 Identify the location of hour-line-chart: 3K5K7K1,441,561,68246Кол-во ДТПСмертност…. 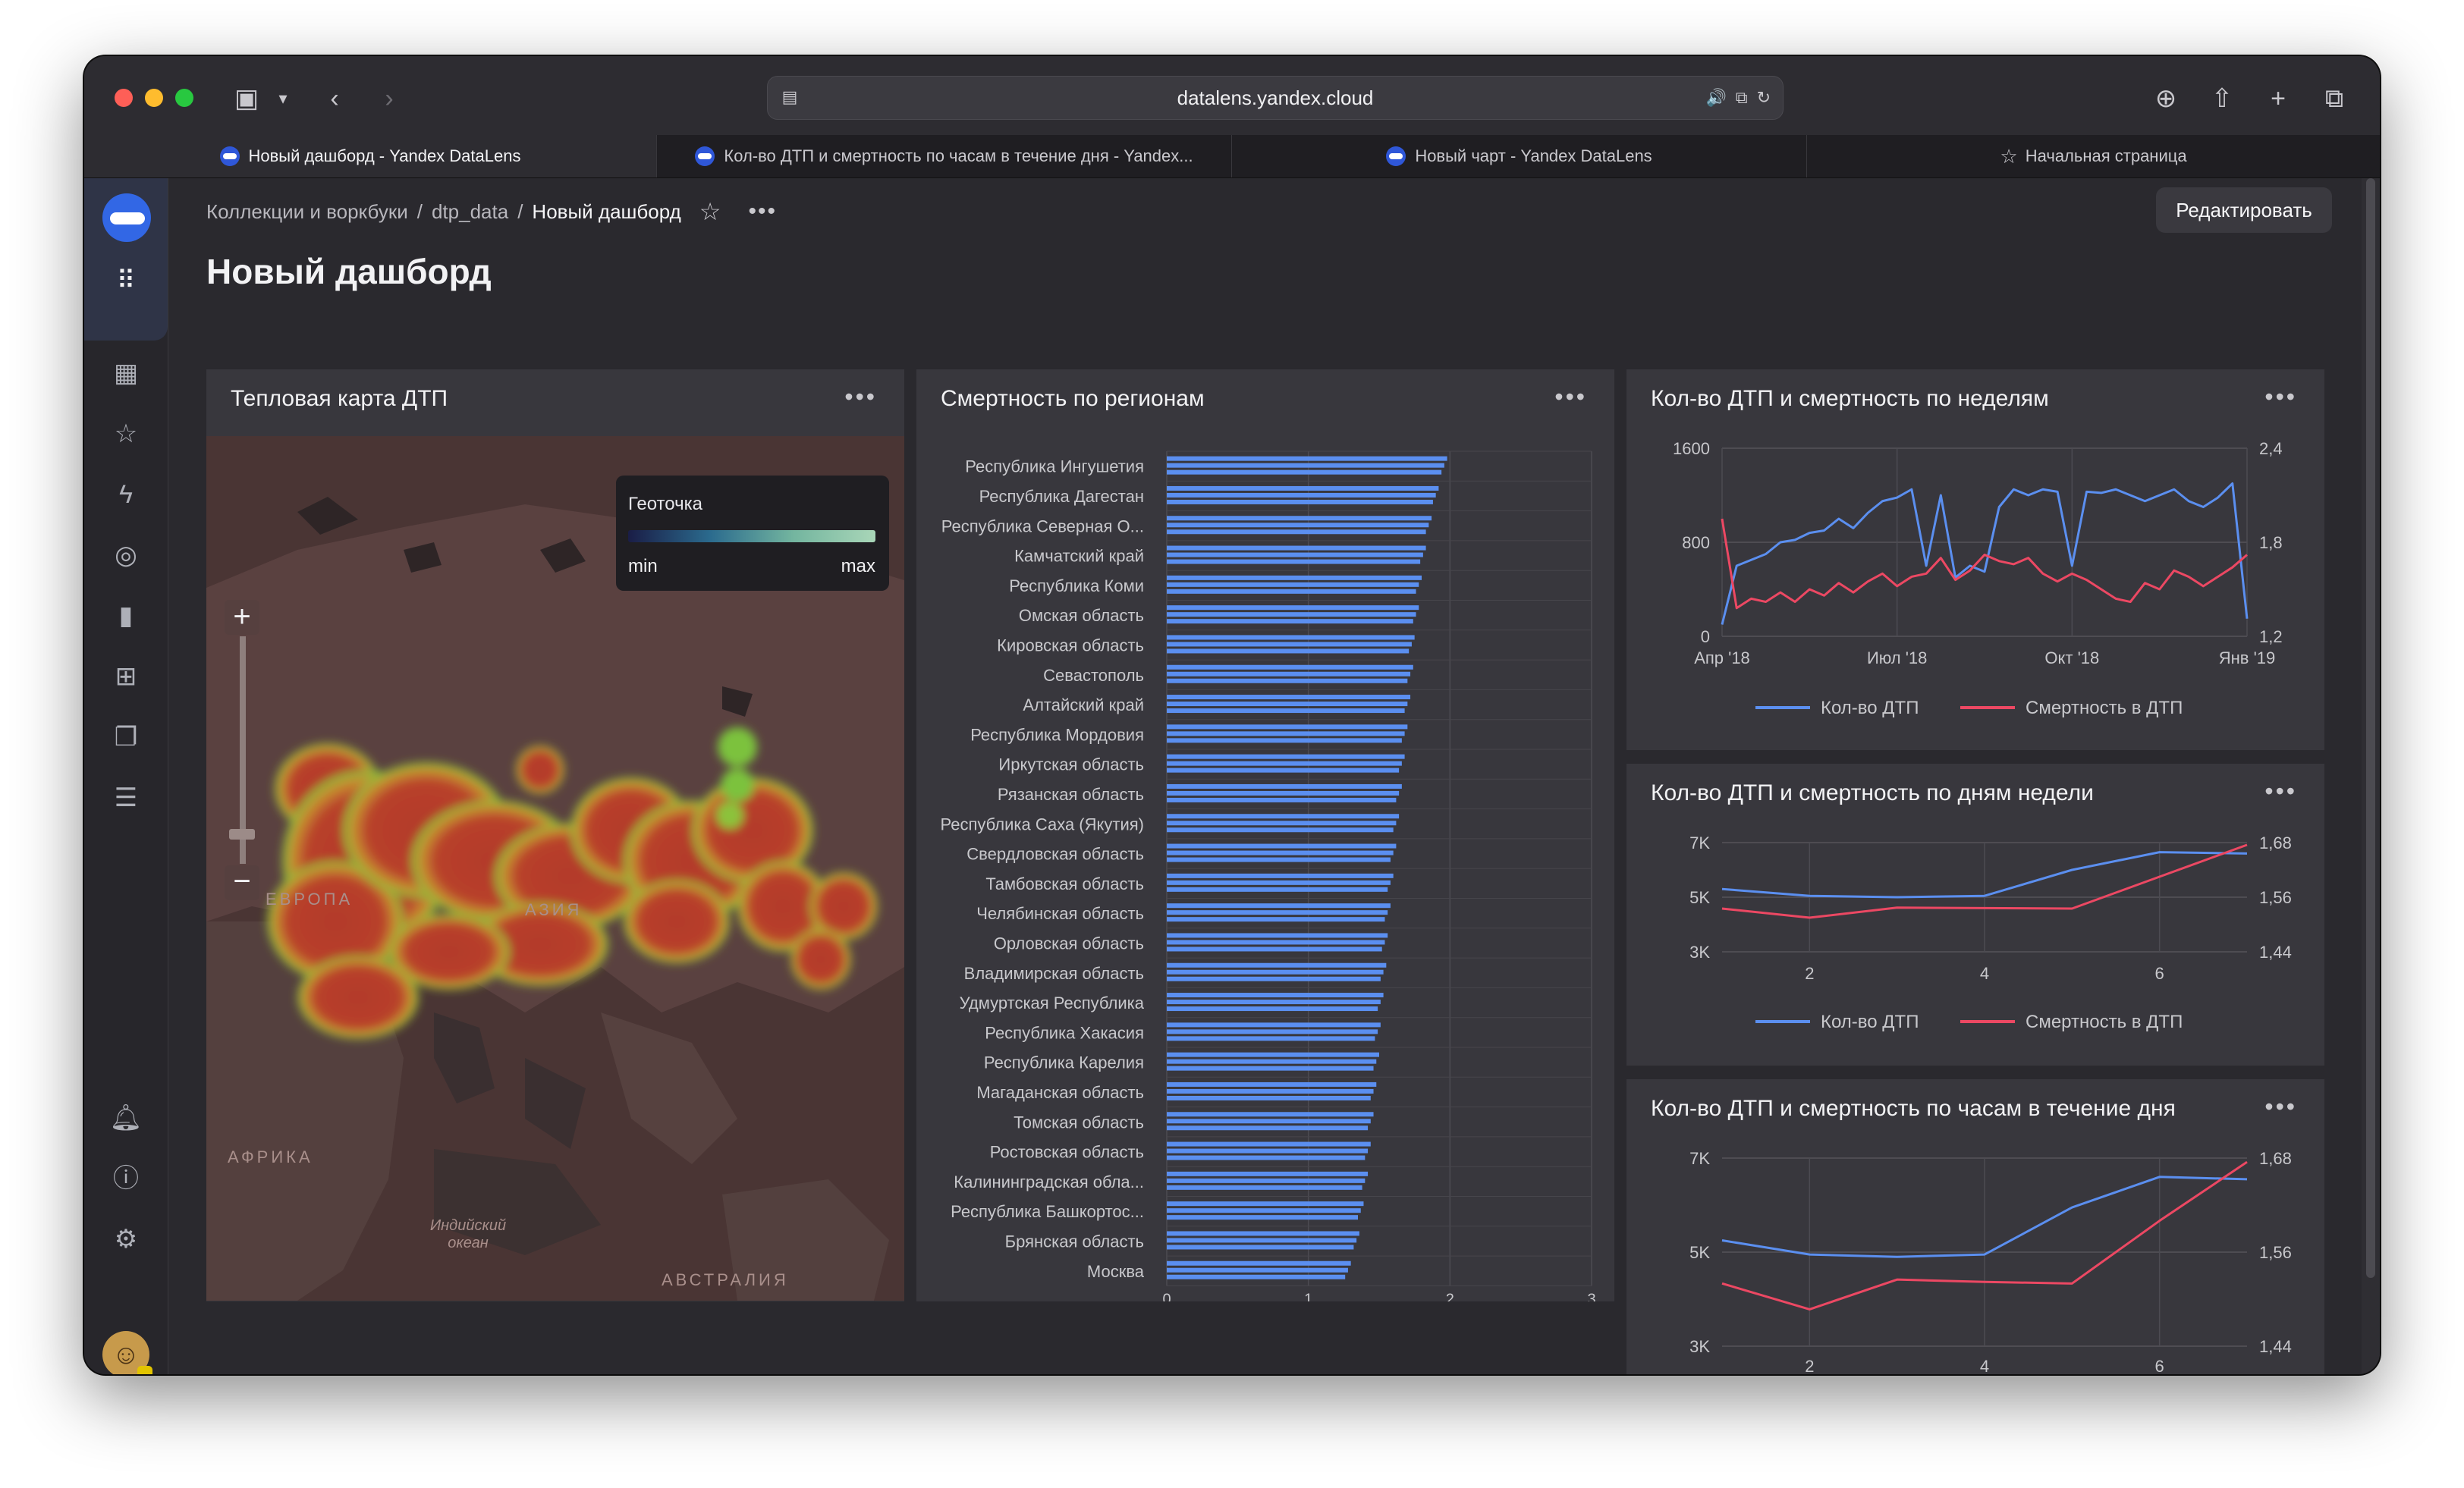
(1975, 1226).